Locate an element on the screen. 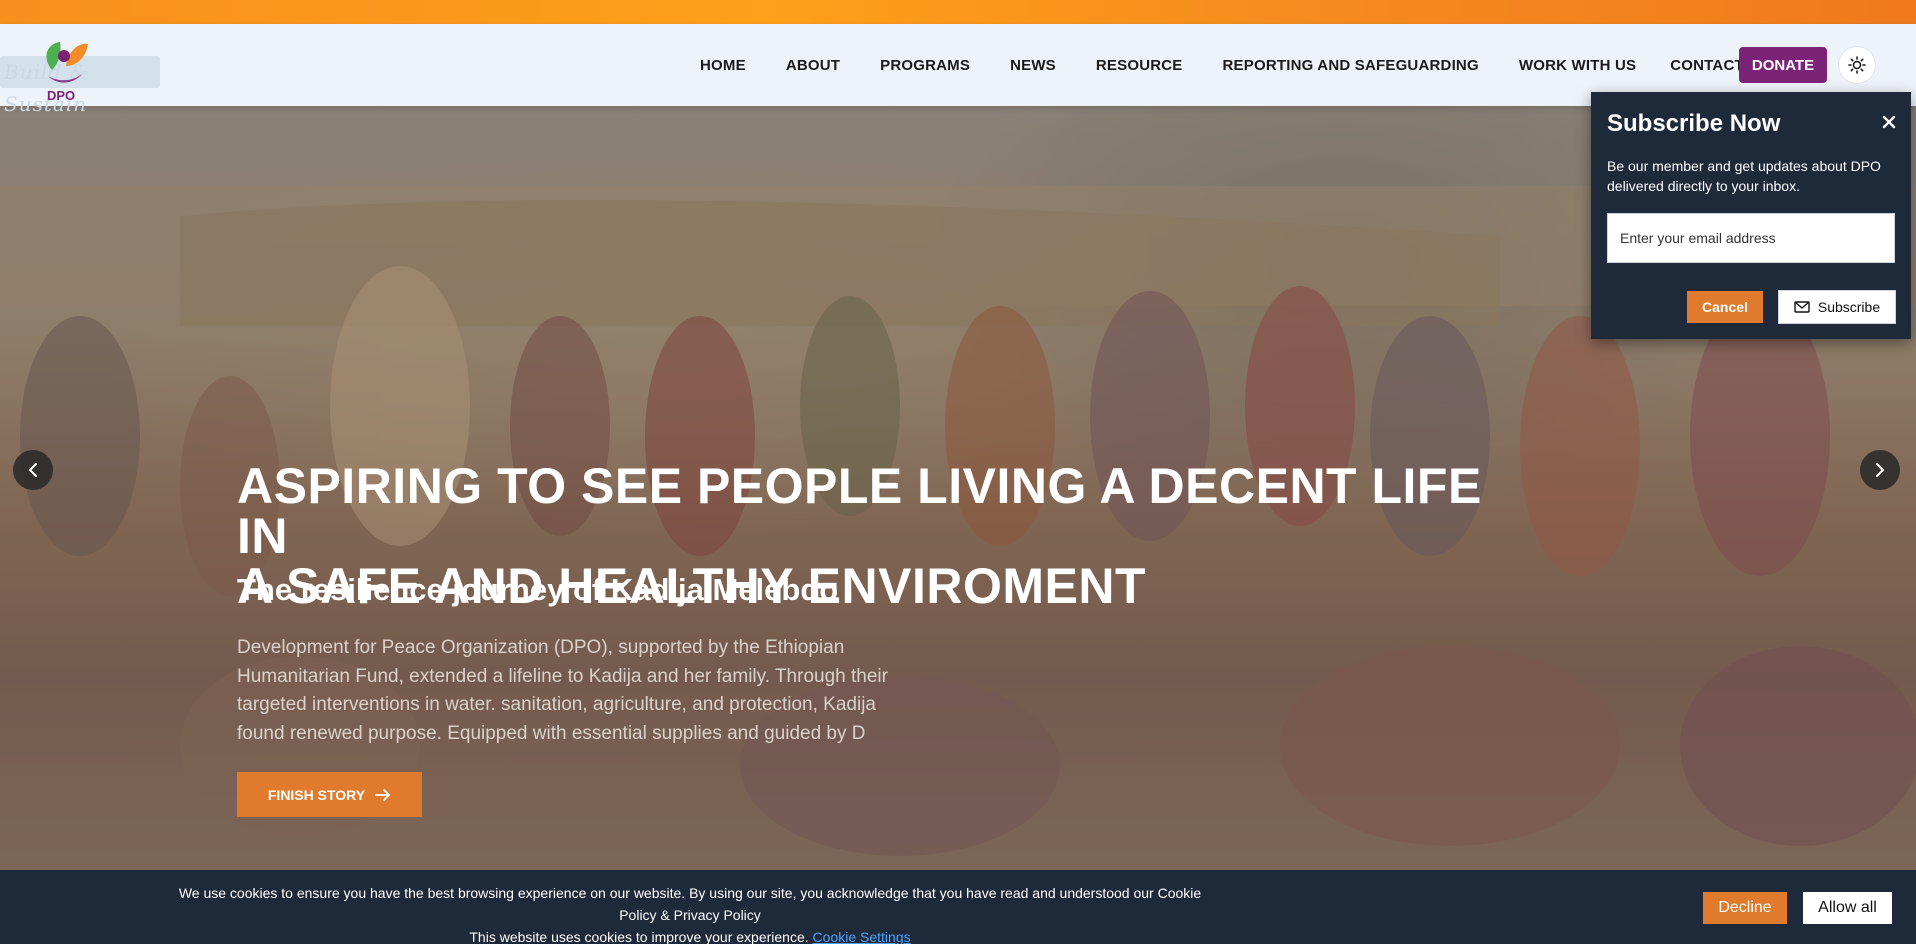  sun-icon is located at coordinates (1857, 65).